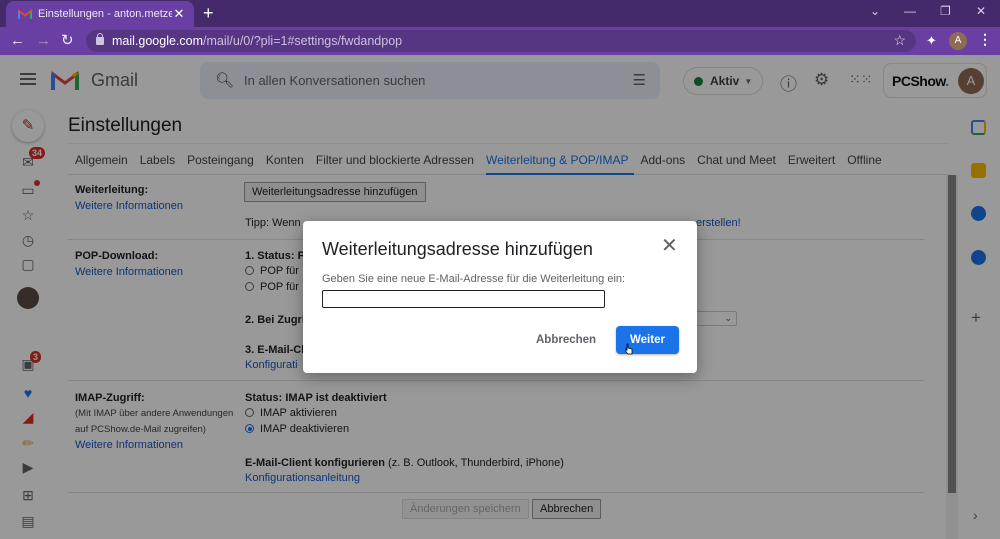  I want to click on lock-icon, so click(100, 39).